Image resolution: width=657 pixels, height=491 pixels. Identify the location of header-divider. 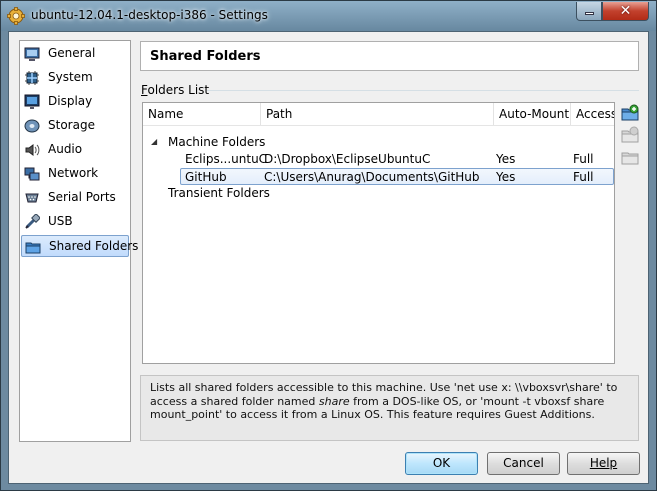
(378, 125).